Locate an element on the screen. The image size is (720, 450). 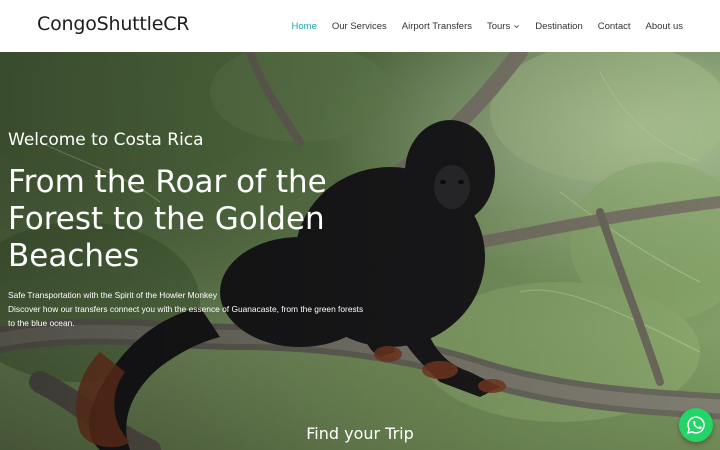
nav-destination: Destination is located at coordinates (559, 26).